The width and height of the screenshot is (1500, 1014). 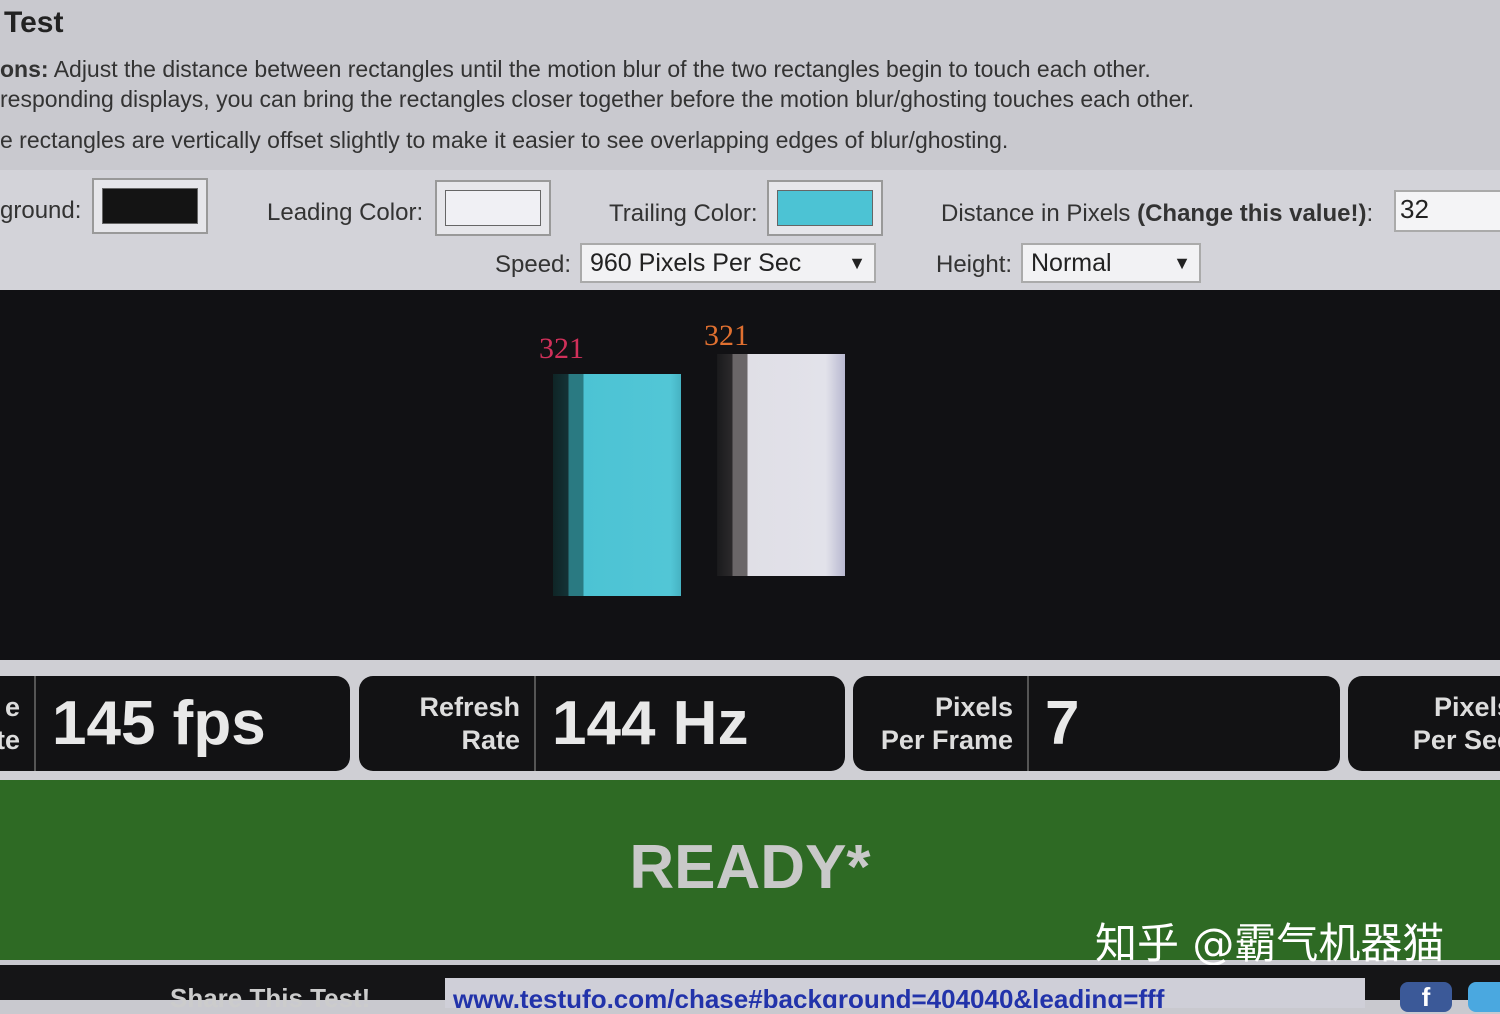 I want to click on distance-colon: :, so click(x=1370, y=213).